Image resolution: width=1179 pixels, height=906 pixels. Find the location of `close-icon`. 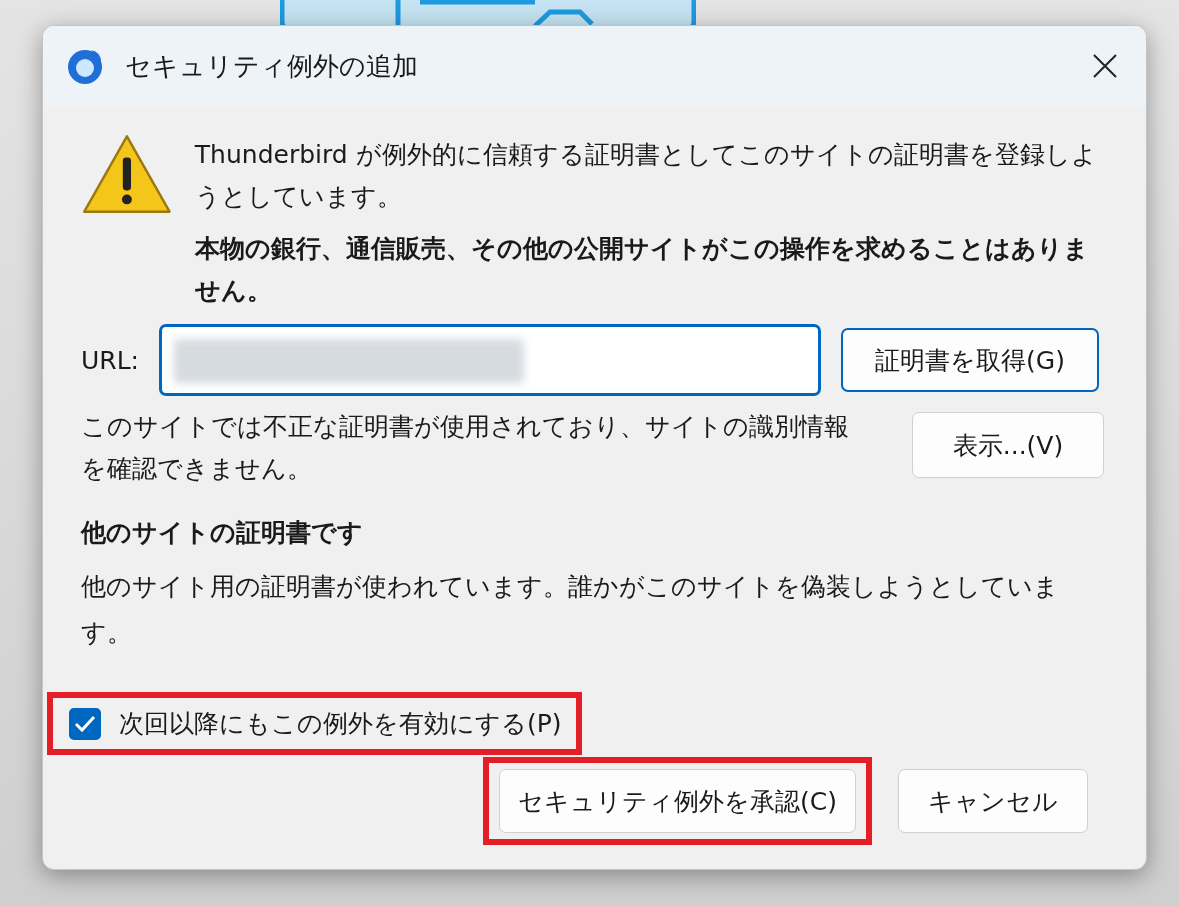

close-icon is located at coordinates (1105, 66).